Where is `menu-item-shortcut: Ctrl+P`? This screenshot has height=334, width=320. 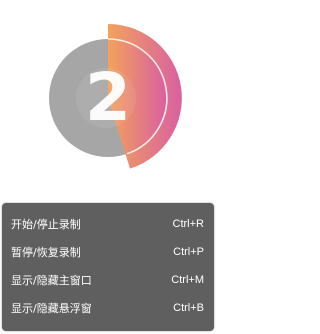 menu-item-shortcut: Ctrl+P is located at coordinates (188, 252).